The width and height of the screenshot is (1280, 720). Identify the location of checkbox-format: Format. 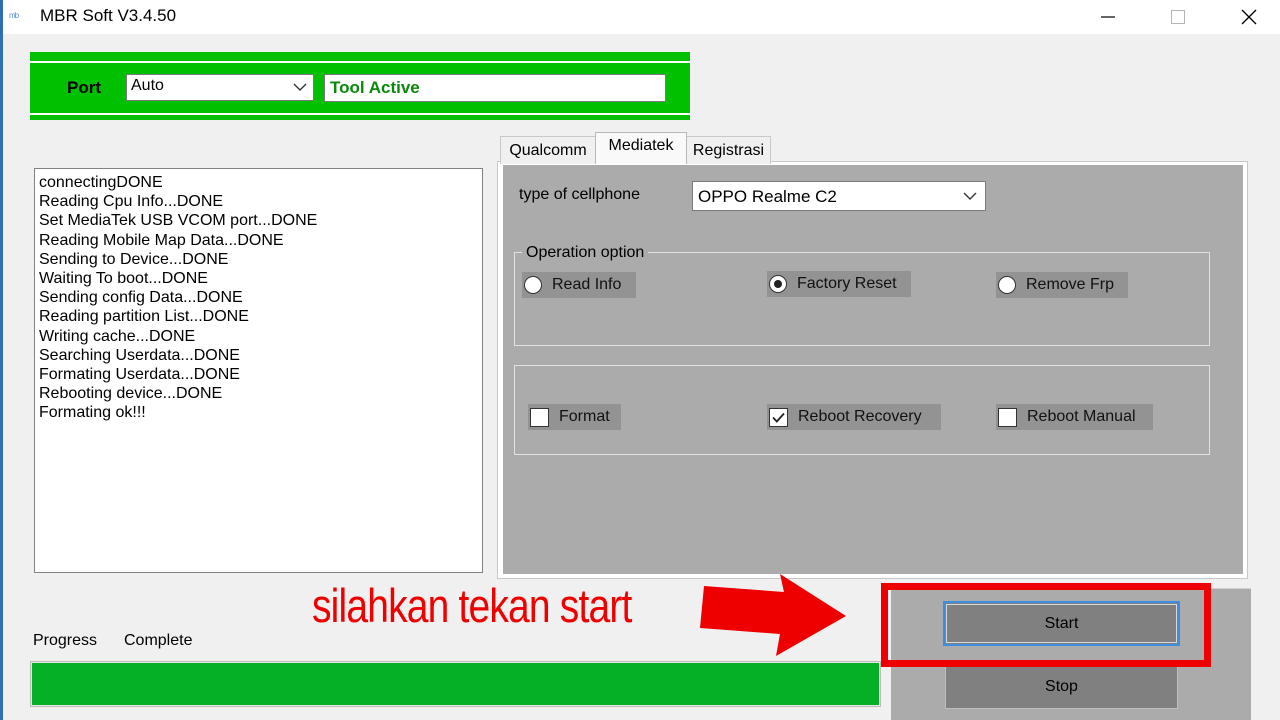
(574, 417).